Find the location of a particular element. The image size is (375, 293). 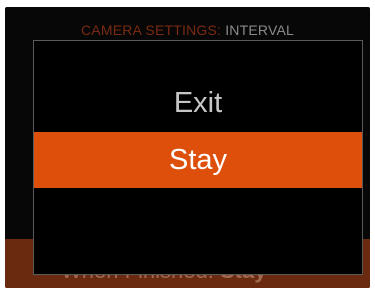

header-setting: INTERVAL is located at coordinates (259, 30).